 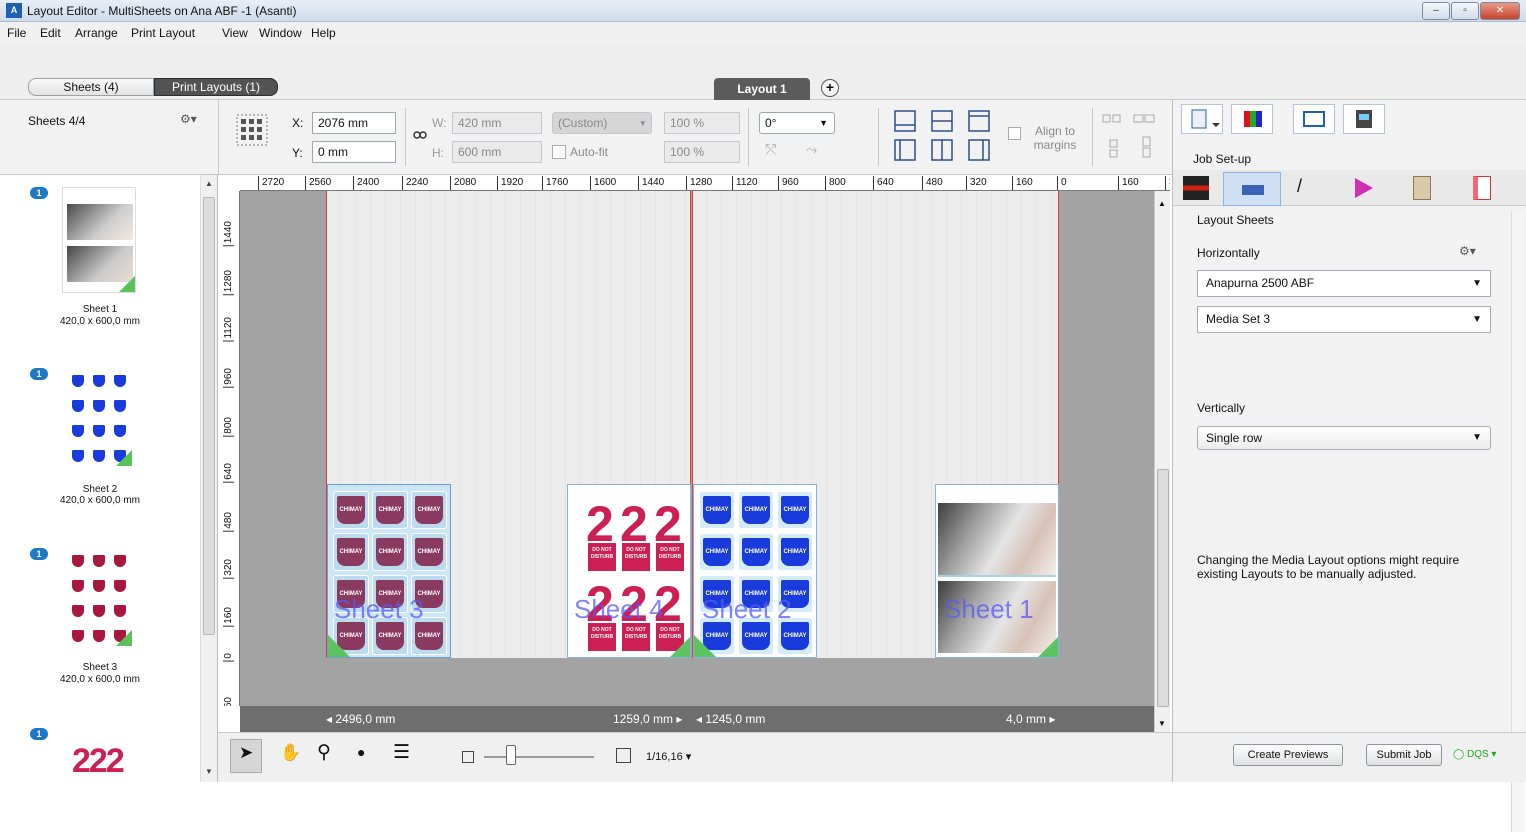 What do you see at coordinates (770, 149) in the screenshot?
I see `flip-horizontal-icon: ⤲` at bounding box center [770, 149].